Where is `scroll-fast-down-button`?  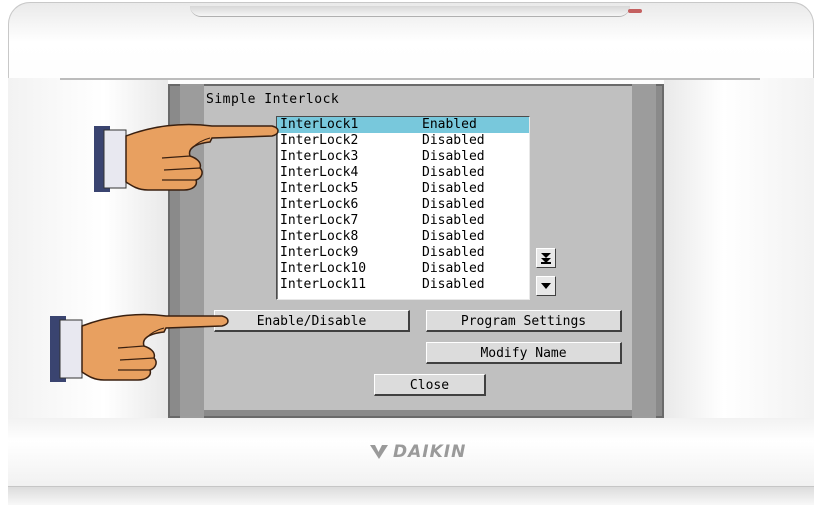 scroll-fast-down-button is located at coordinates (546, 258).